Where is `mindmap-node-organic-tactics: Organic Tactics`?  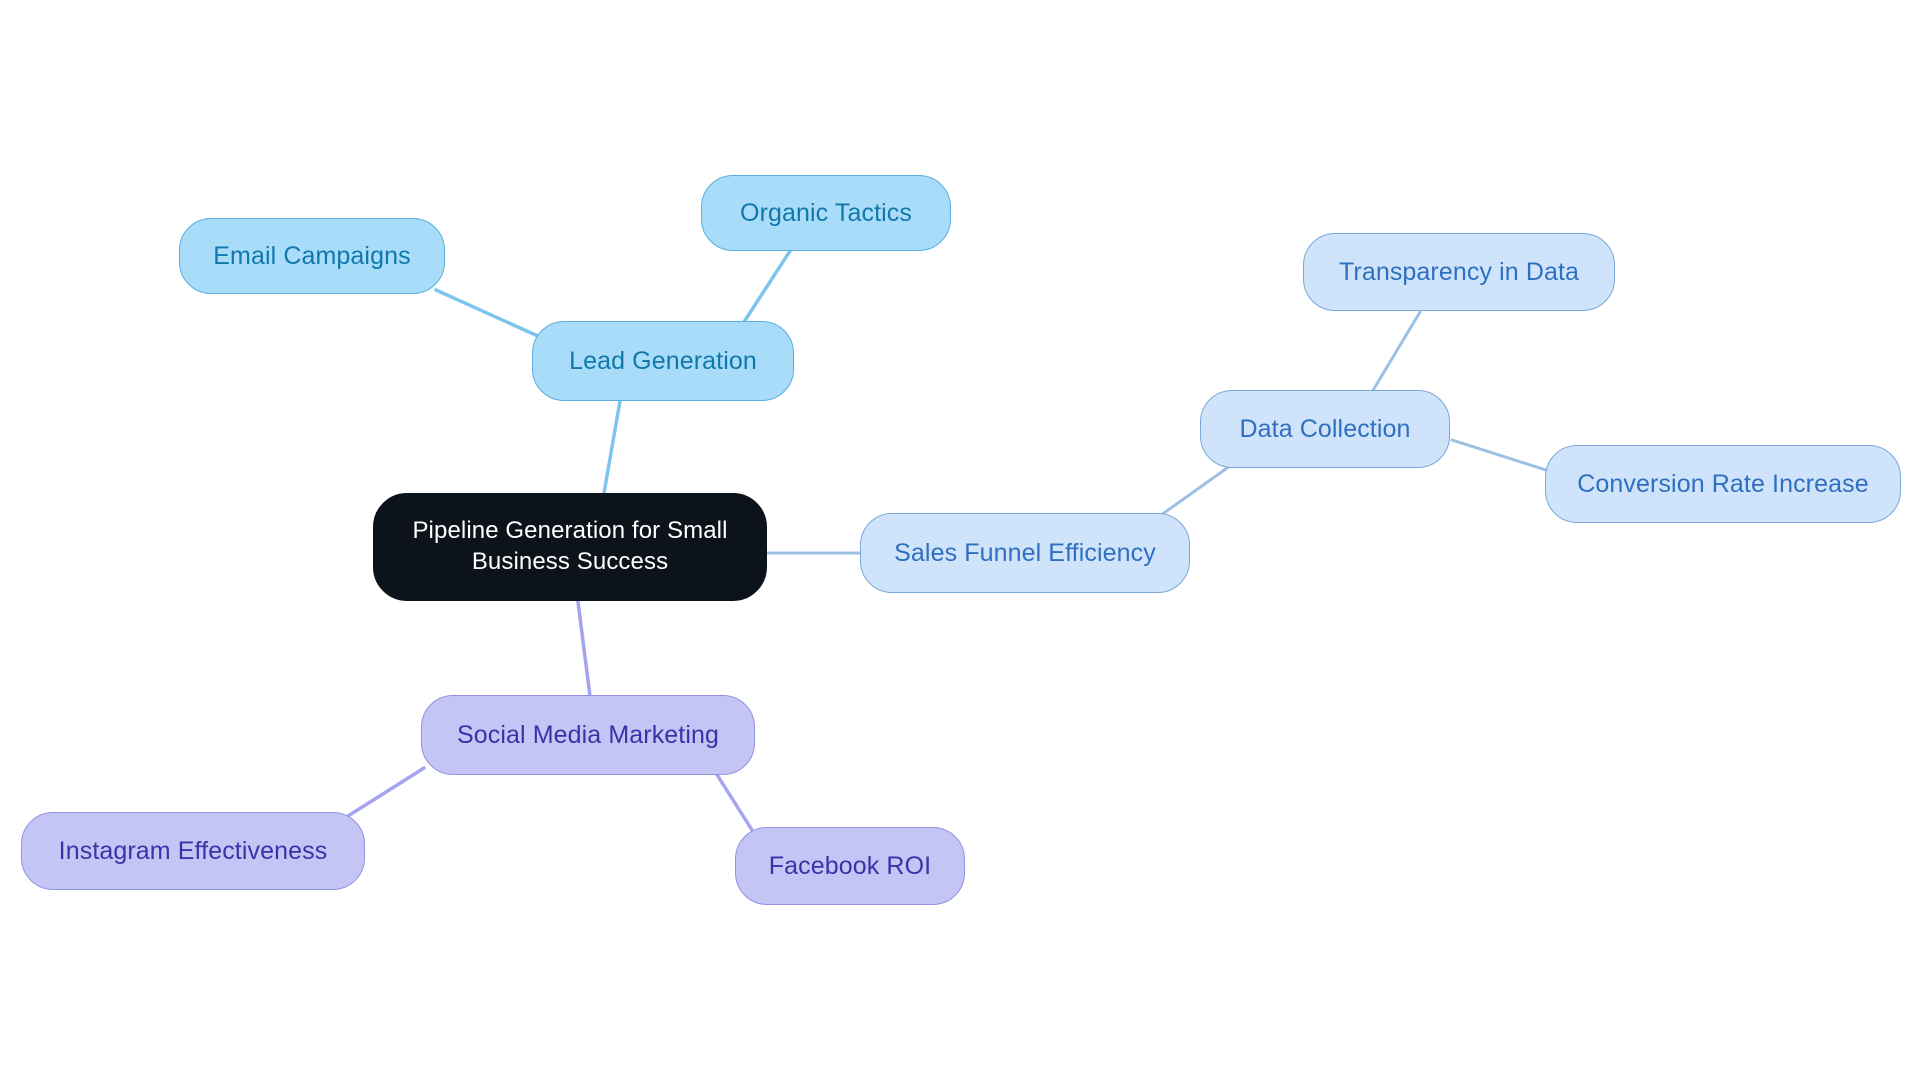 mindmap-node-organic-tactics: Organic Tactics is located at coordinates (826, 213).